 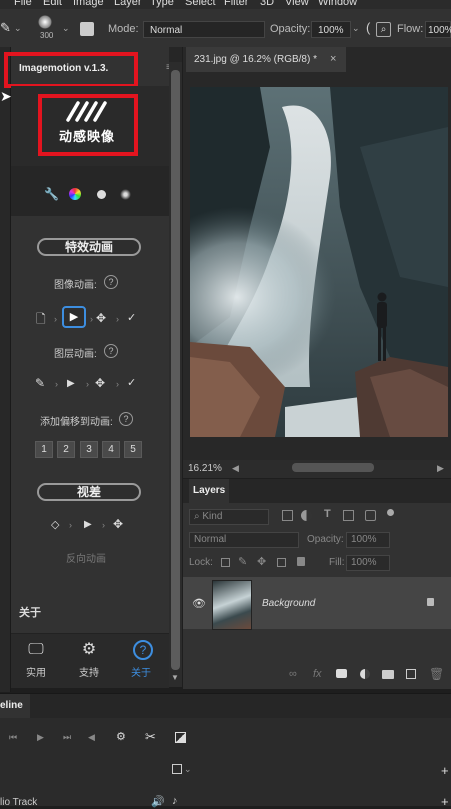 I want to click on wrench-icon: 🔧, so click(x=51, y=194).